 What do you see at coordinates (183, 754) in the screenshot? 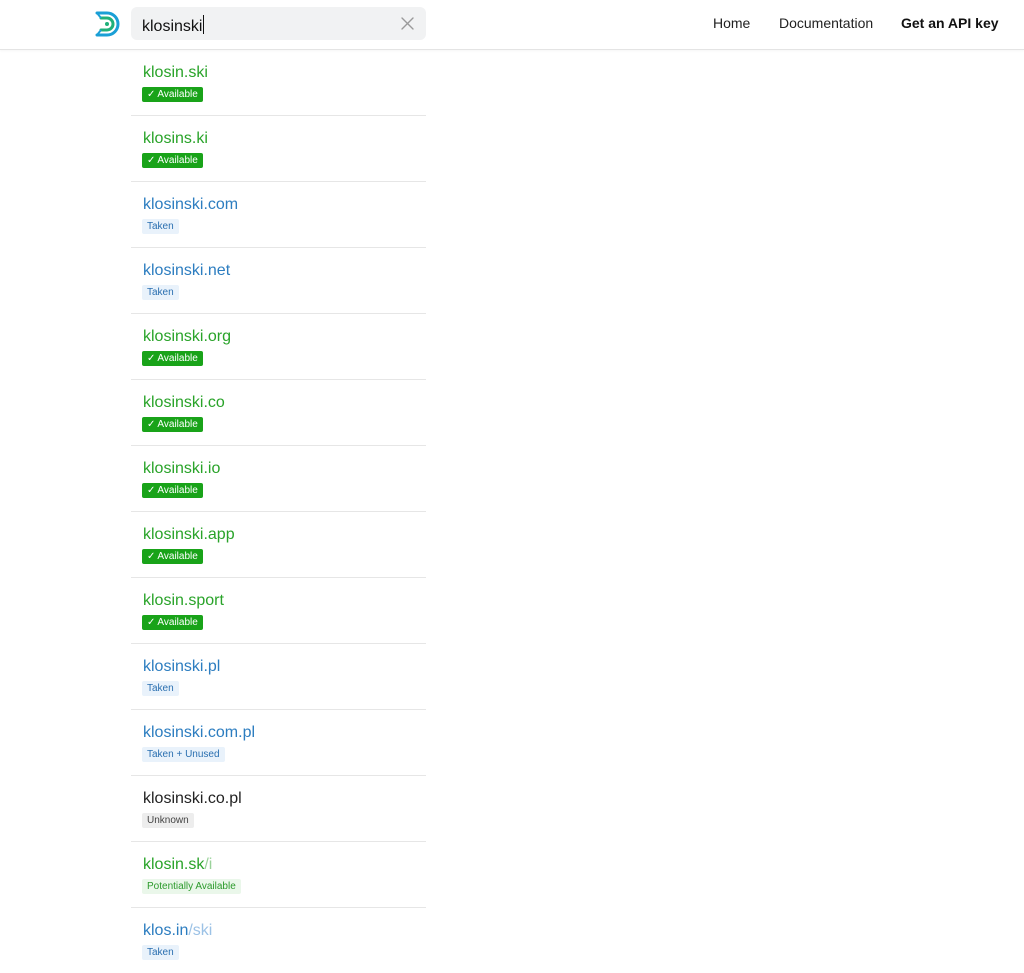
I see `status-badge: Taken + Unused` at bounding box center [183, 754].